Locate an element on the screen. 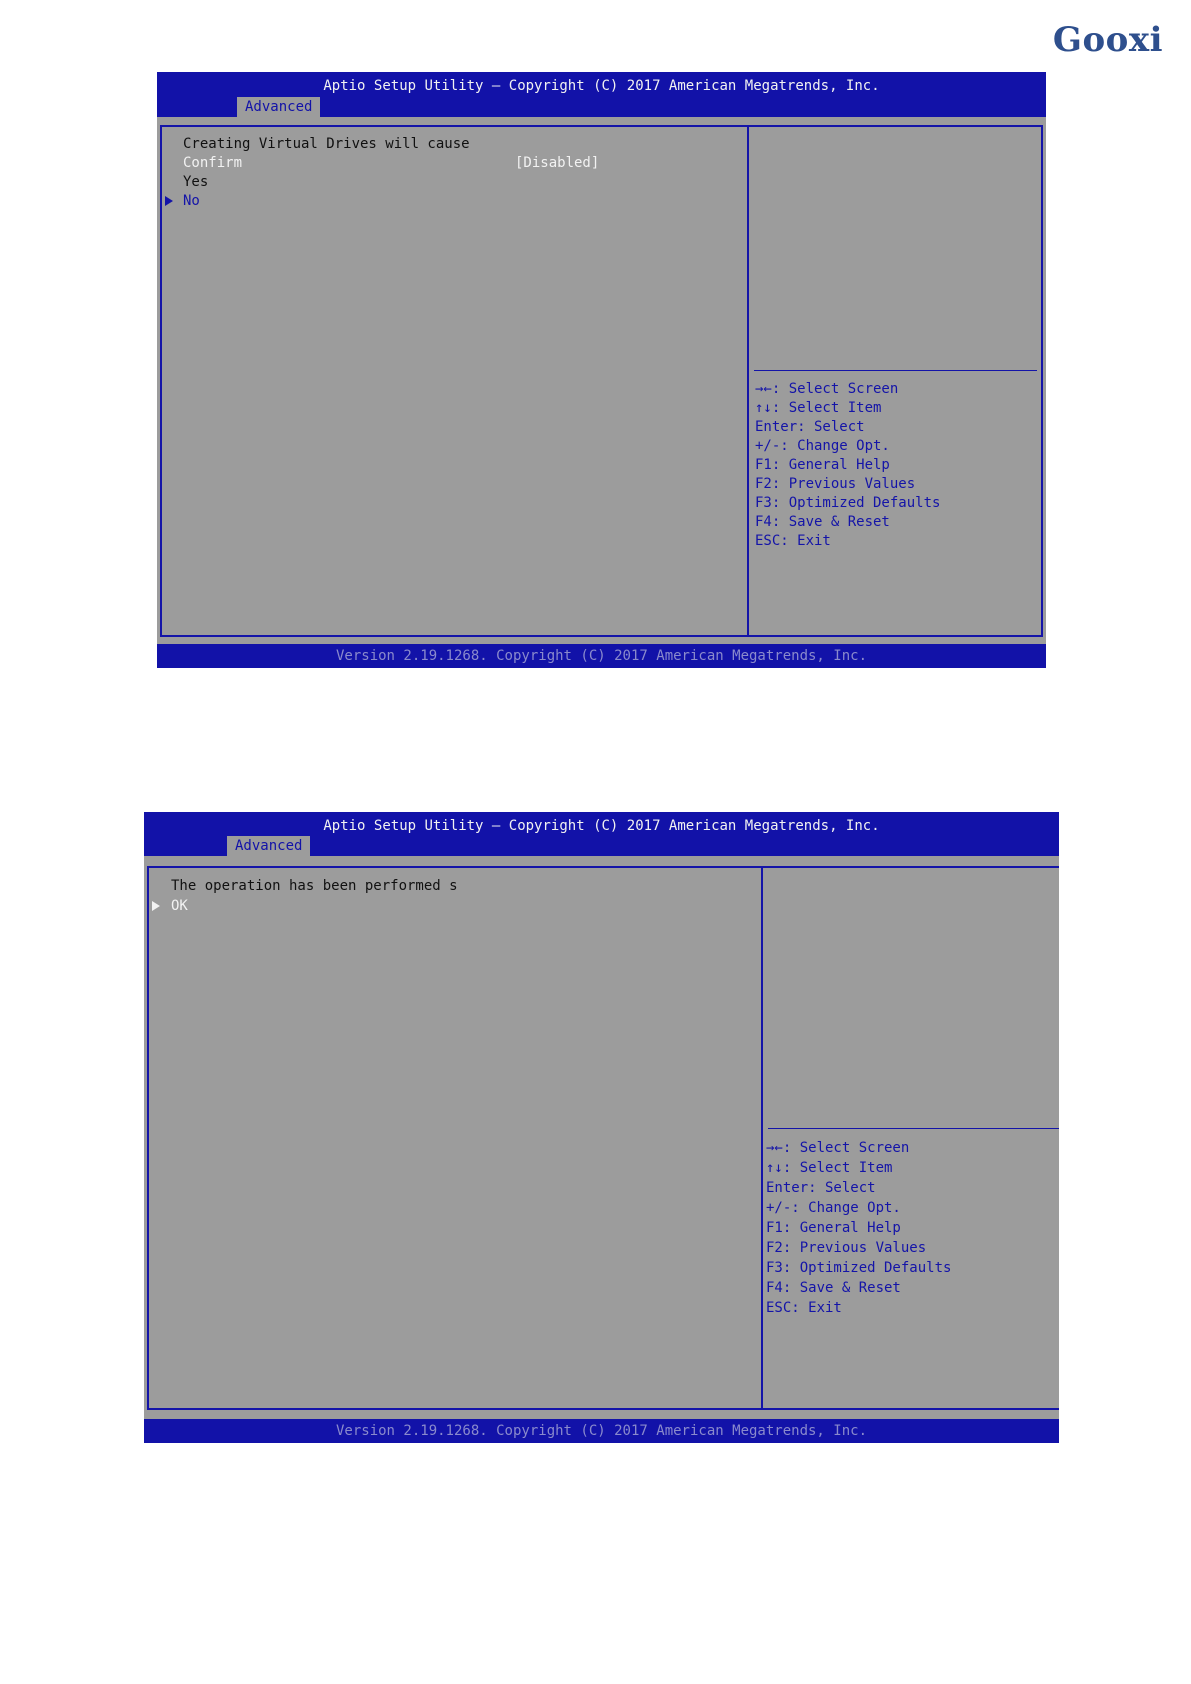 Image resolution: width=1191 pixels, height=1684 pixels. confirm-label: Confirm is located at coordinates (212, 163).